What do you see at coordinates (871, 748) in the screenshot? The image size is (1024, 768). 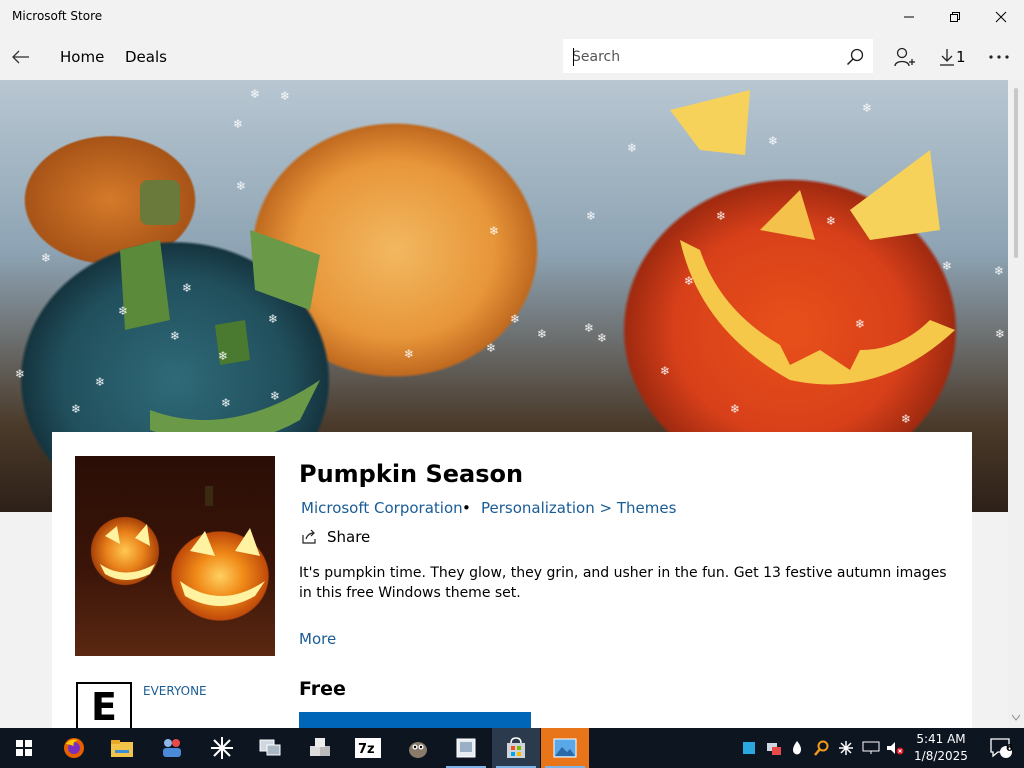 I see `tray-network-icon` at bounding box center [871, 748].